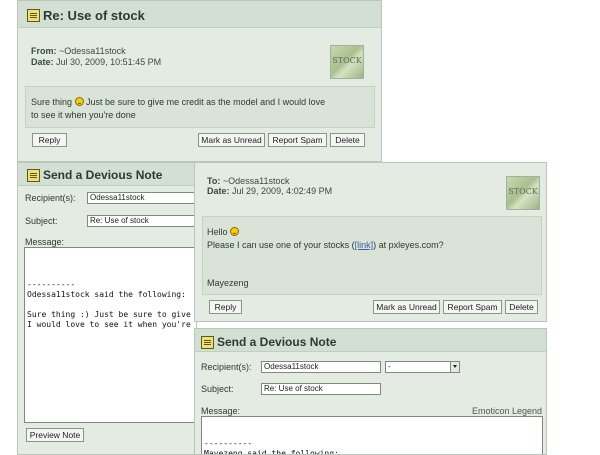 This screenshot has width=600, height=455. What do you see at coordinates (256, 181) in the screenshot?
I see `to-value: ~Odessa11stock` at bounding box center [256, 181].